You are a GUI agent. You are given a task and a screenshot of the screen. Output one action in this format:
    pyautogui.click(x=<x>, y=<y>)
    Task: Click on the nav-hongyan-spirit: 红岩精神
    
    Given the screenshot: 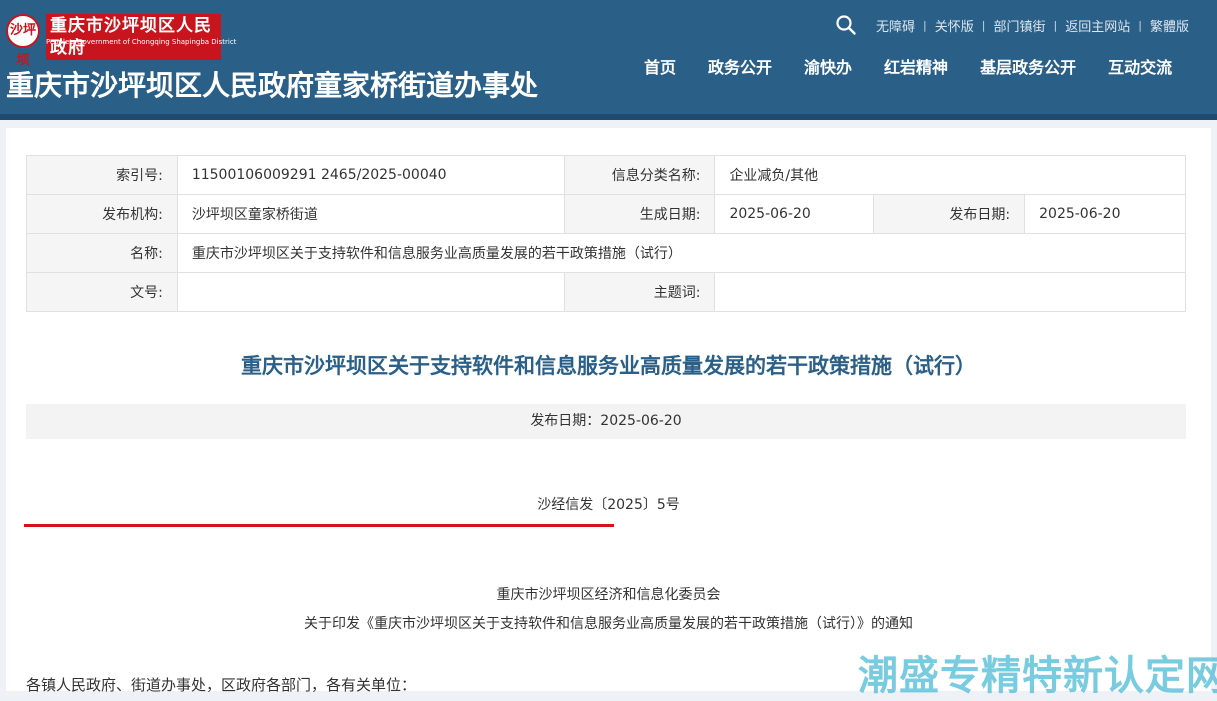 What is the action you would take?
    pyautogui.click(x=916, y=68)
    